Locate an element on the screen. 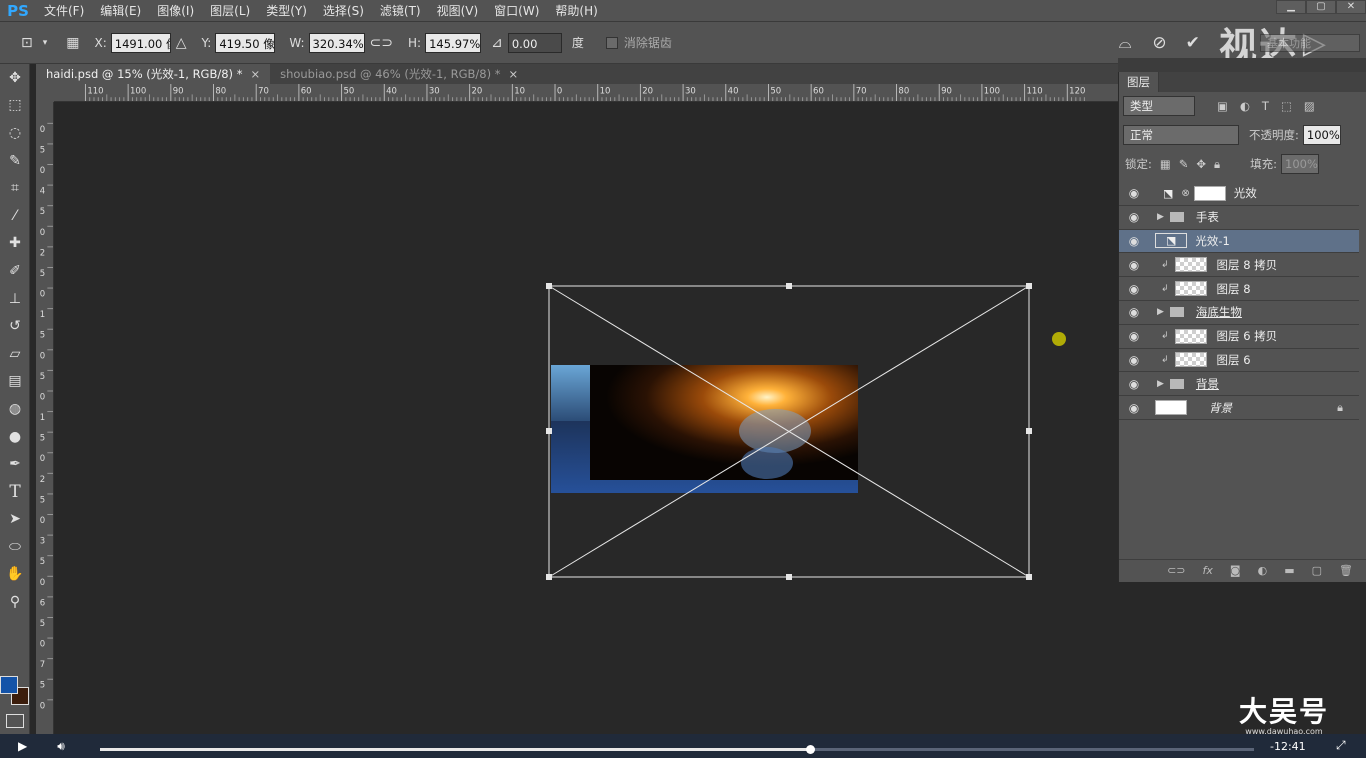 This screenshot has width=1366, height=758. play-icon: ▶ is located at coordinates (22, 746).